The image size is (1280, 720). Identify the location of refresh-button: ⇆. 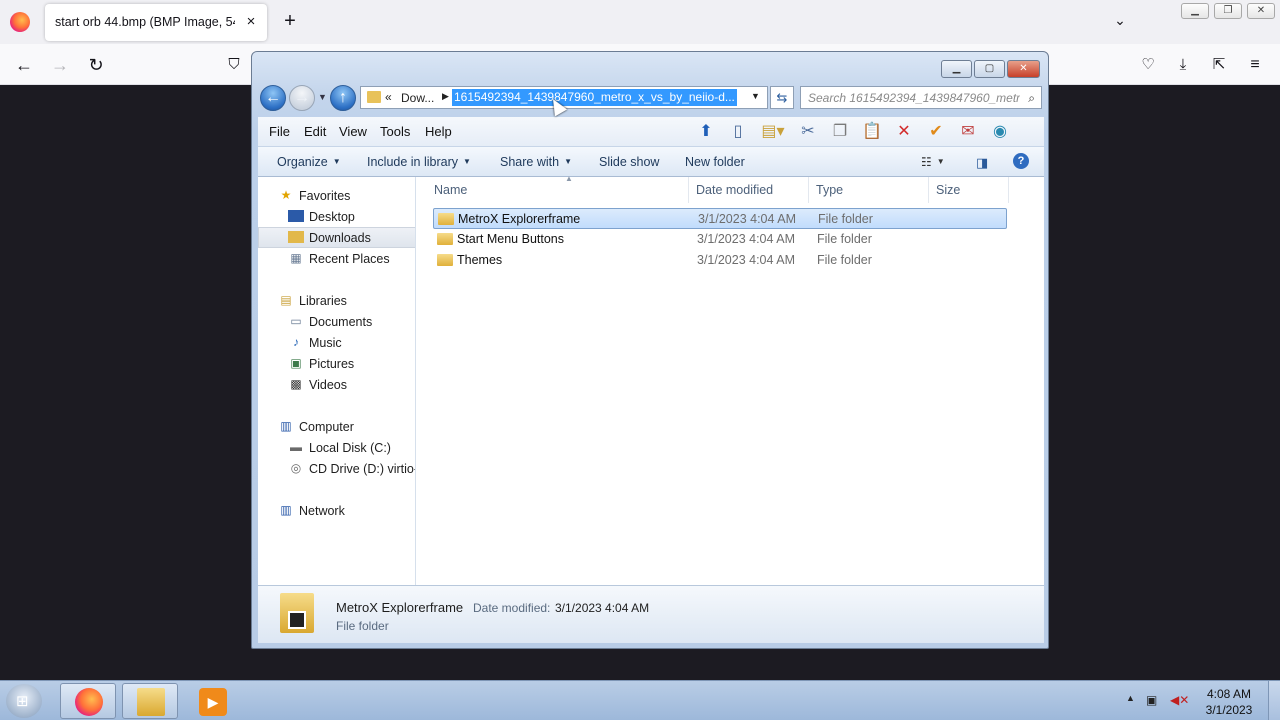
(782, 97).